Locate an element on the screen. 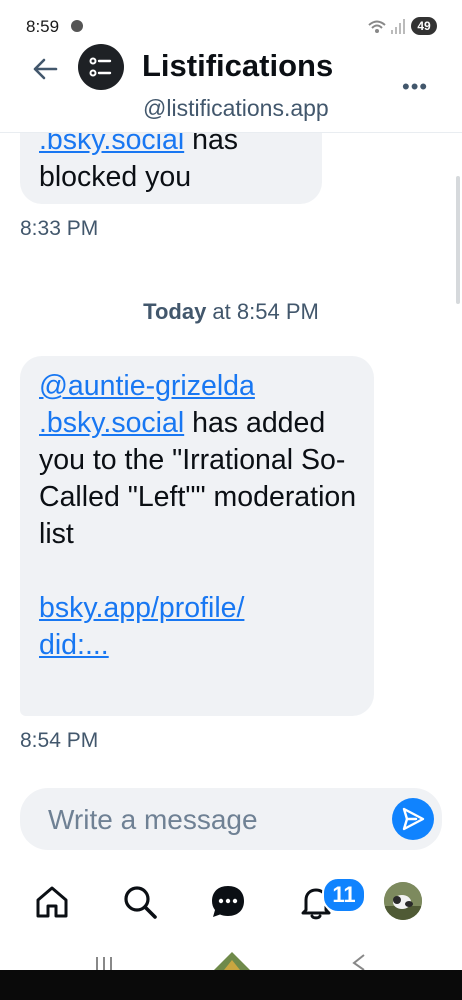  message-composer is located at coordinates (231, 819).